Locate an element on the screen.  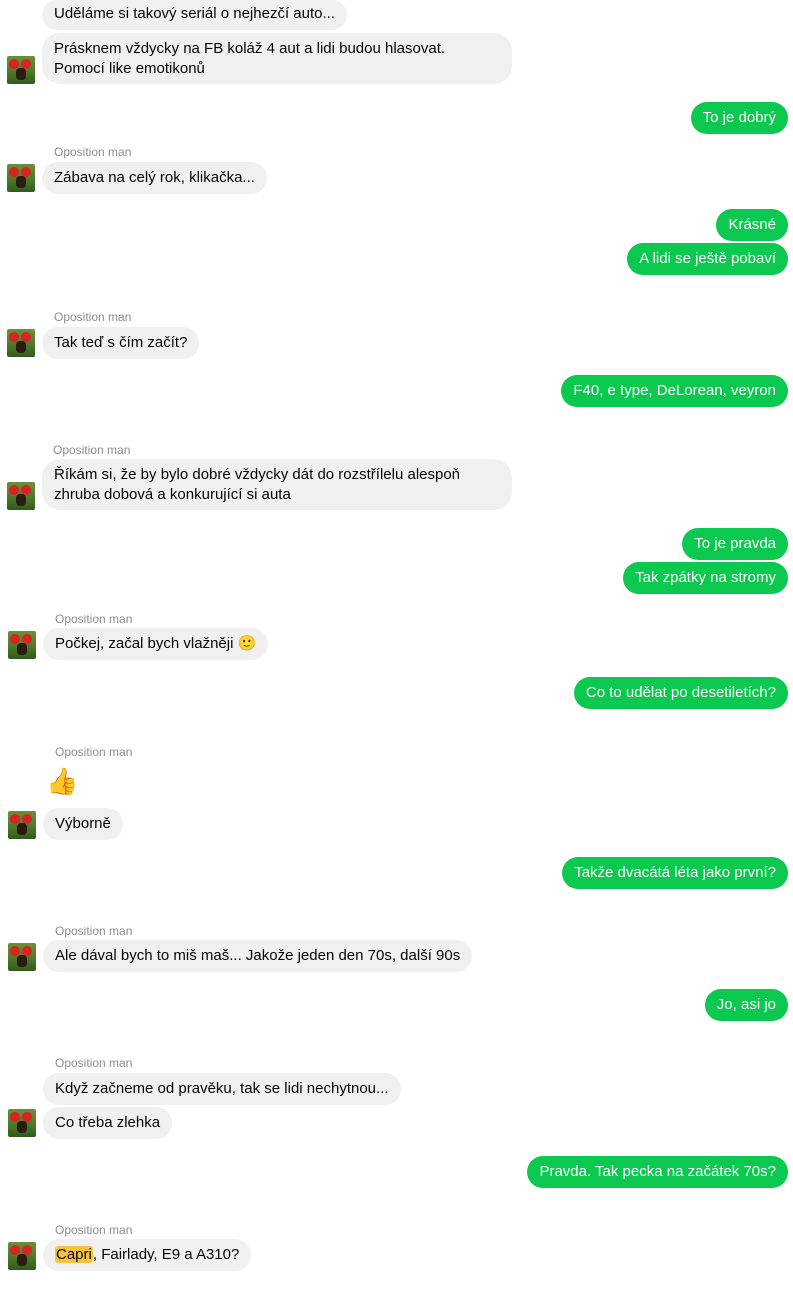
message-text: Počkej, začal bych vlažněji is located at coordinates (144, 643).